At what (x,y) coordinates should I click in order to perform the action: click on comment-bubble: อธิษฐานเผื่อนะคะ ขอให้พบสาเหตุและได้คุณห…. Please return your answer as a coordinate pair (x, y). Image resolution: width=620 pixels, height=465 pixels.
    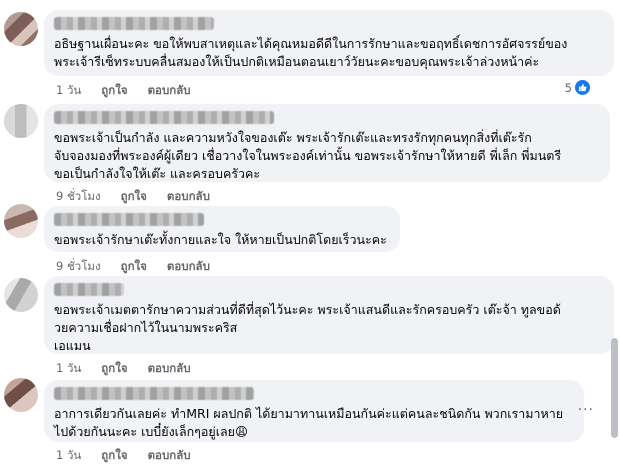
    Looking at the image, I should click on (329, 43).